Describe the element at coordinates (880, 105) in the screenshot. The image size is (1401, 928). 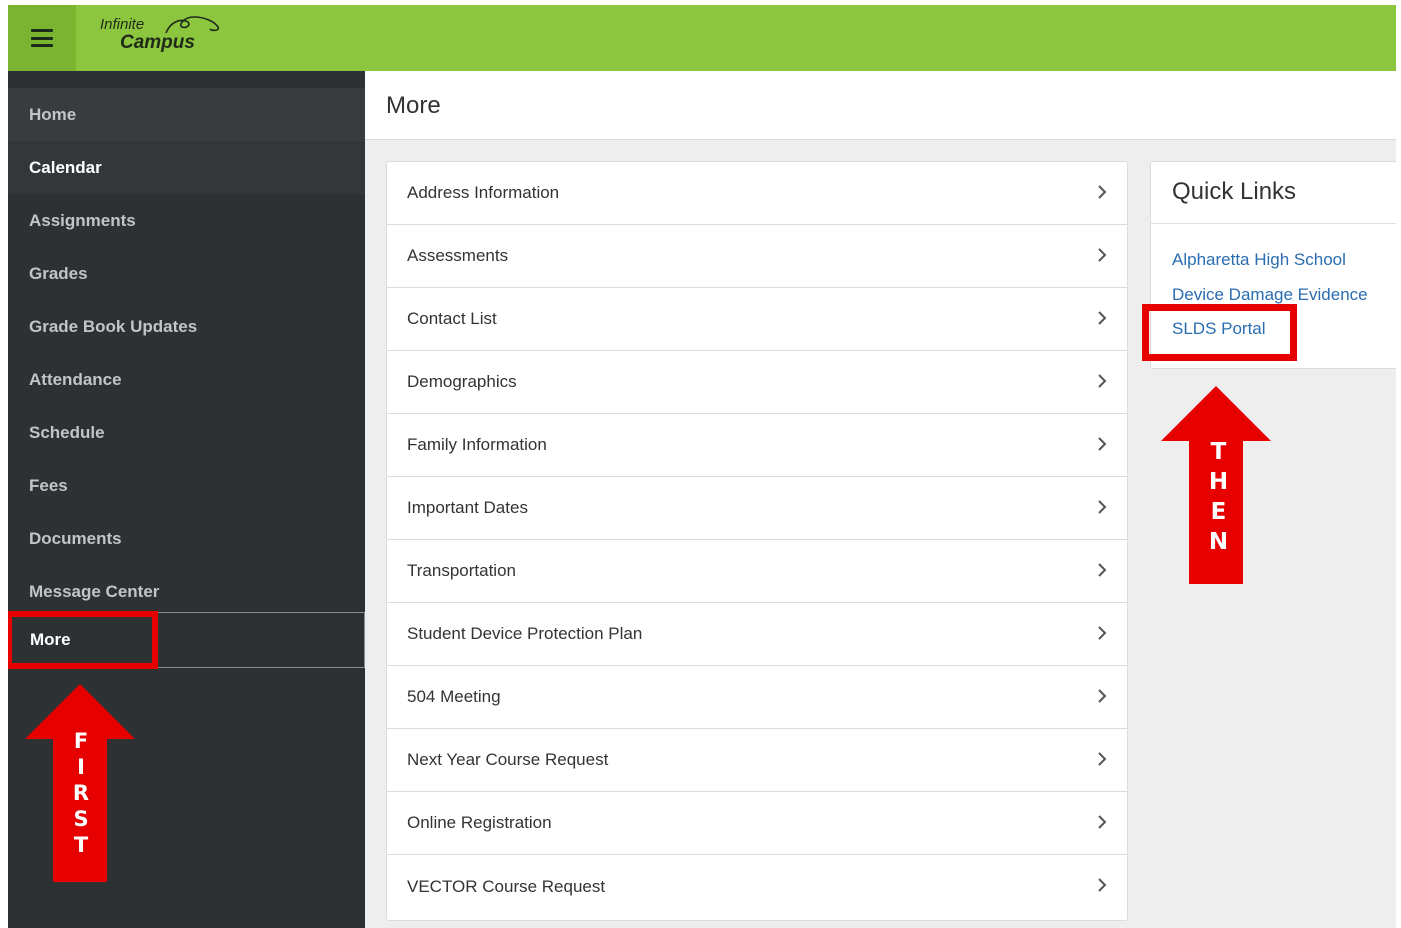
I see `page-header: More` at that location.